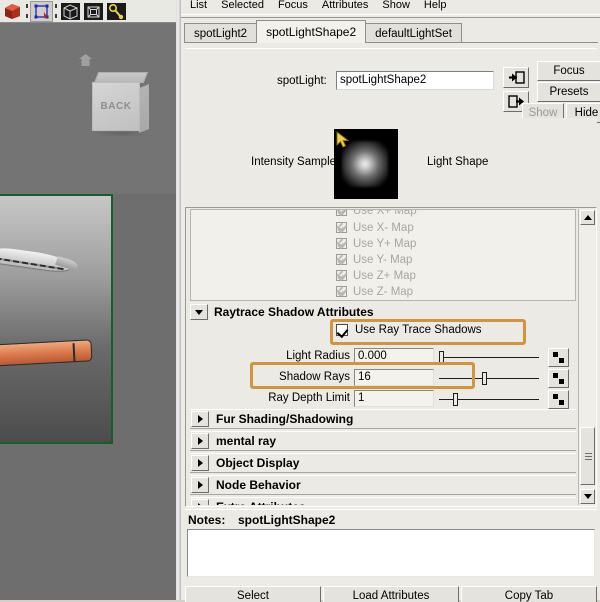 The image size is (600, 602). Describe the element at coordinates (383, 485) in the screenshot. I see `section-node-behavior: Node Behavior` at that location.